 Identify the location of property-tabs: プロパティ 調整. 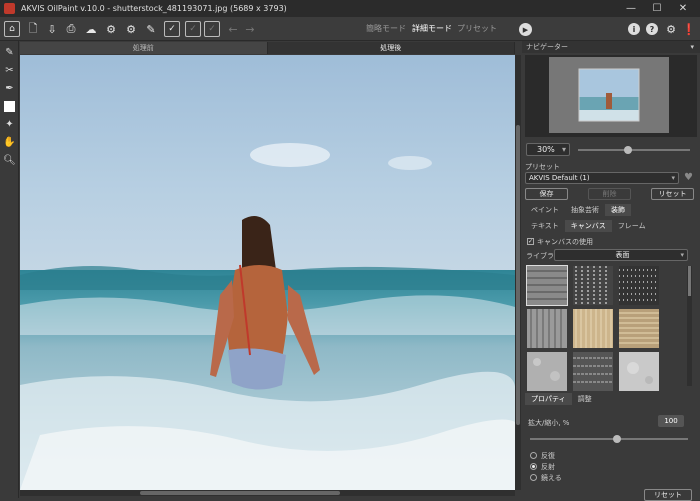
(561, 399).